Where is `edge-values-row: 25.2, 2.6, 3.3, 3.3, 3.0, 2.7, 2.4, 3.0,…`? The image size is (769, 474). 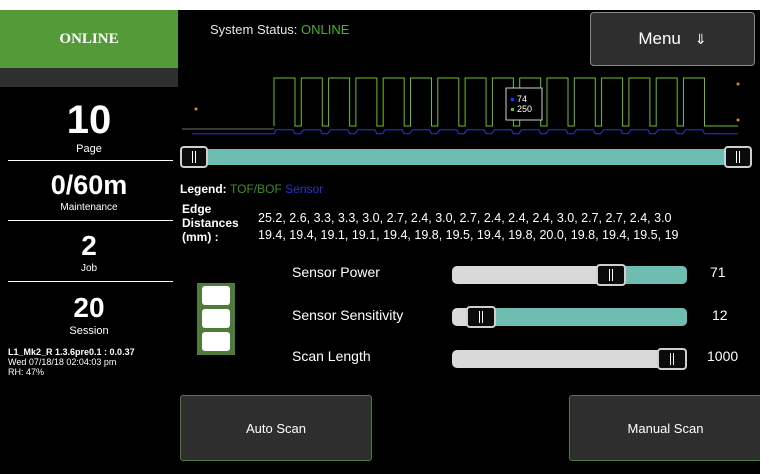
edge-values-row: 25.2, 2.6, 3.3, 3.3, 3.0, 2.7, 2.4, 3.0,… is located at coordinates (465, 218).